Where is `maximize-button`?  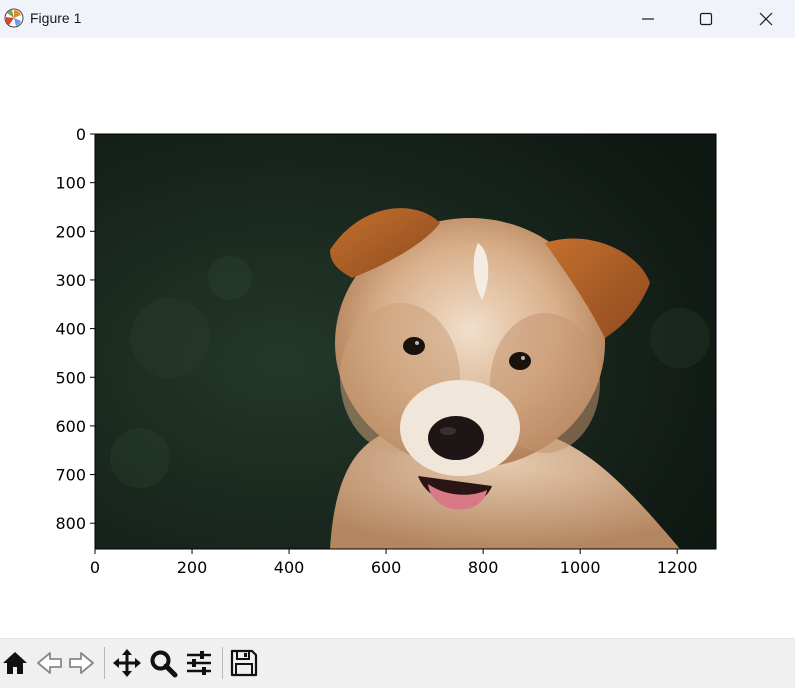 maximize-button is located at coordinates (706, 19).